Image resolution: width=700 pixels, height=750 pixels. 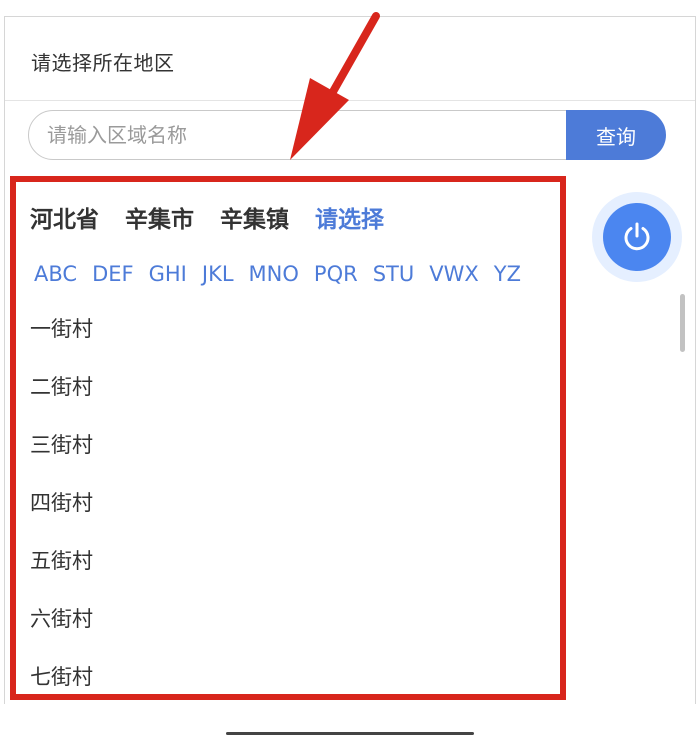 I want to click on crumb-select-prompt: 请选择, so click(x=349, y=217).